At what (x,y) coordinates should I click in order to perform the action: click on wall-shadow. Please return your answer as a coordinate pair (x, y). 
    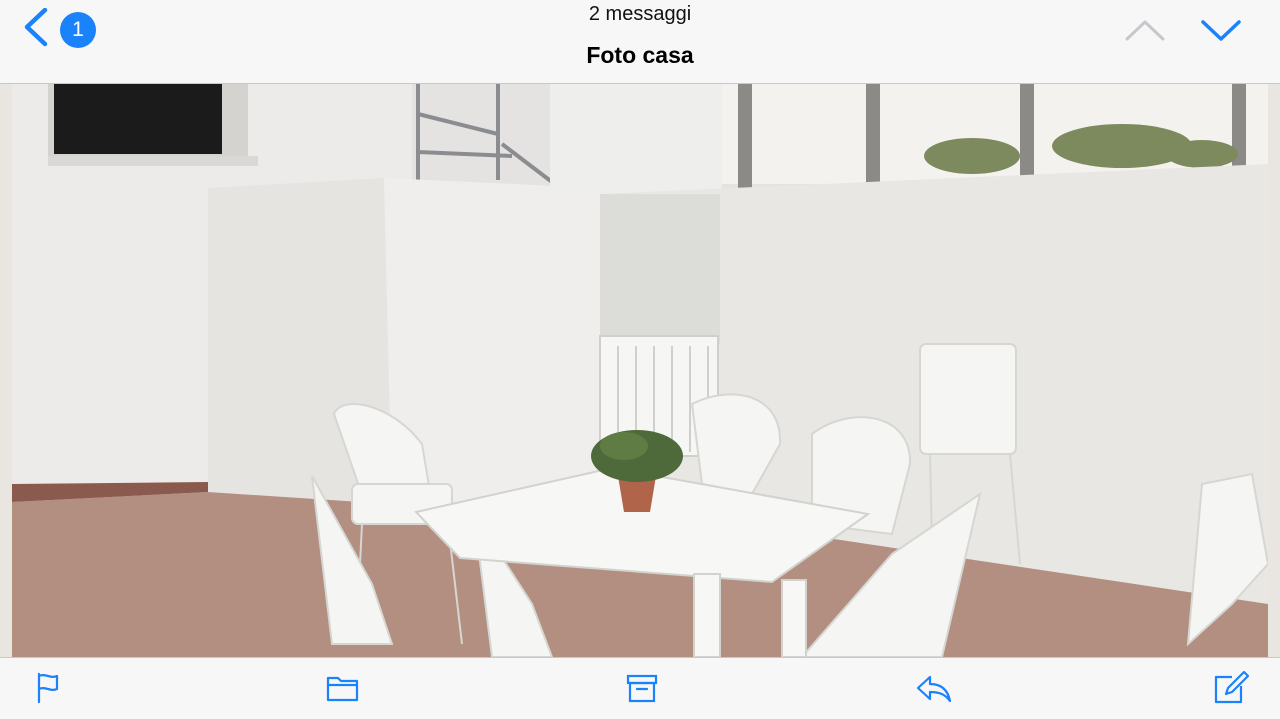
    Looking at the image, I should click on (660, 269).